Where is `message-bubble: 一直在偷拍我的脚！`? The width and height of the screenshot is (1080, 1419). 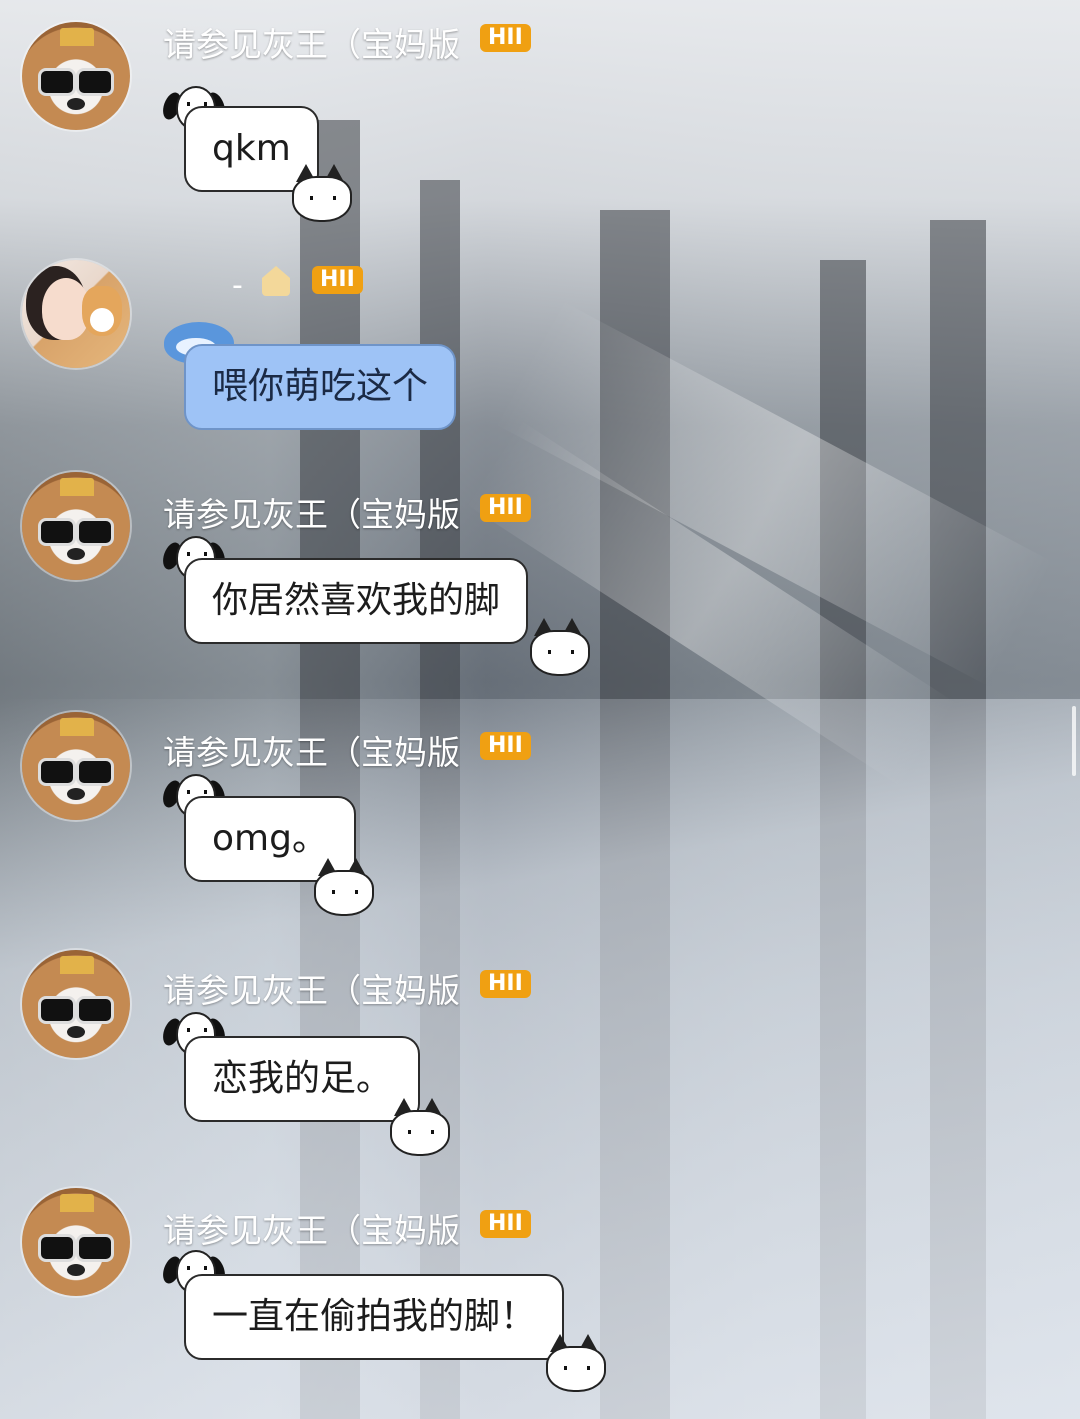 message-bubble: 一直在偷拍我的脚！ is located at coordinates (374, 1317).